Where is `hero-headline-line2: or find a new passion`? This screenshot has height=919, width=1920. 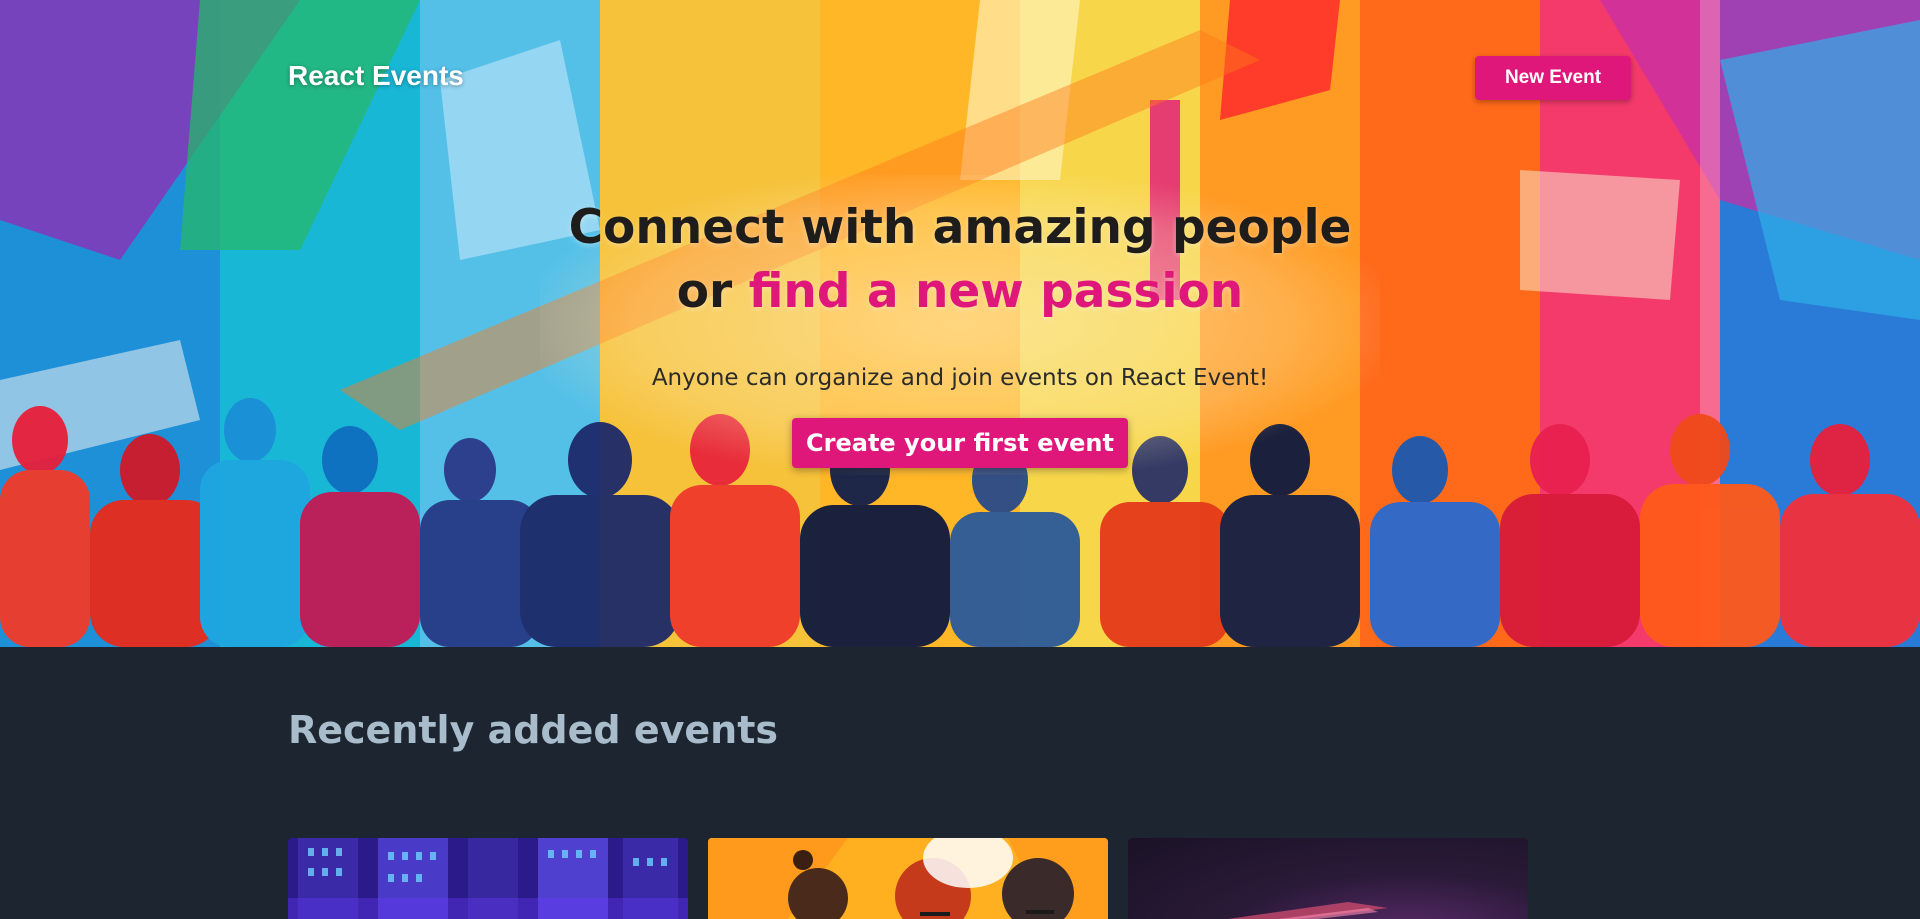 hero-headline-line2: or find a new passion is located at coordinates (960, 292).